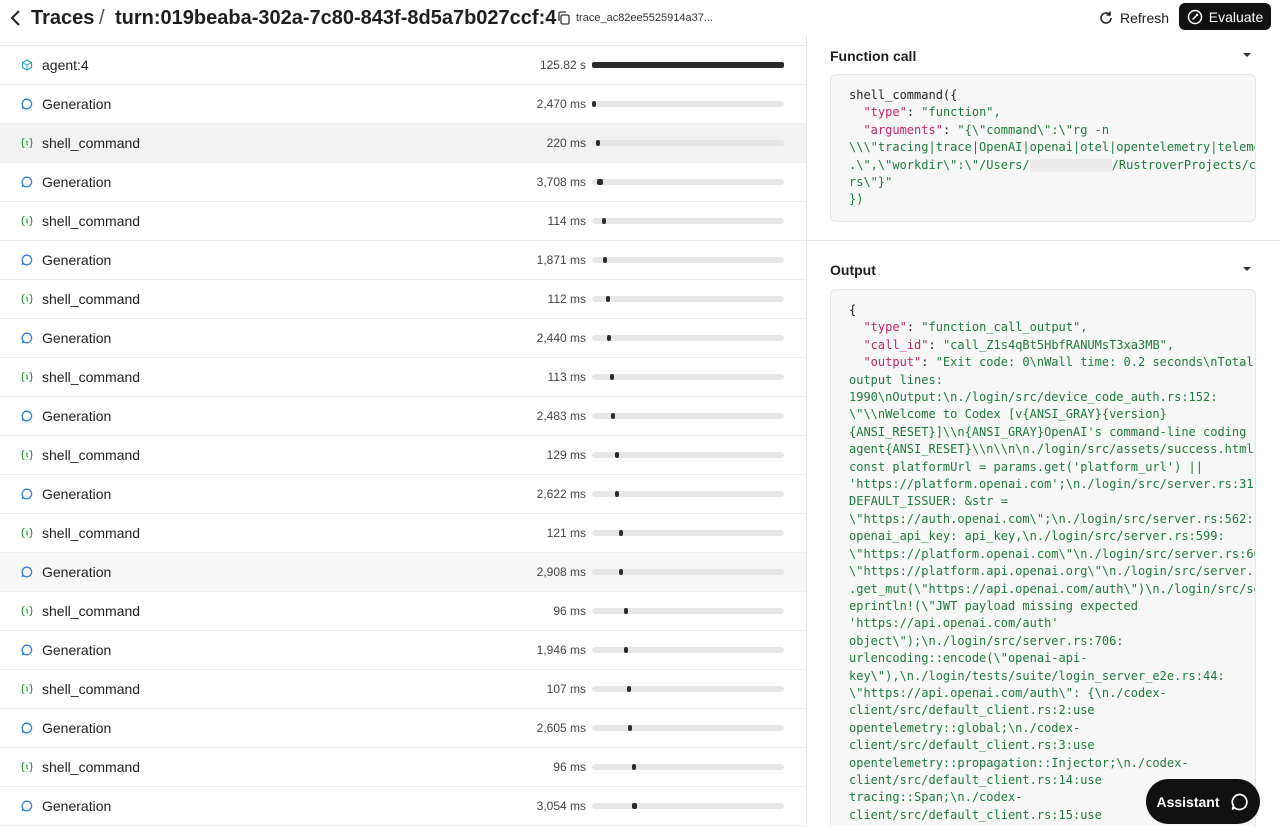 This screenshot has height=827, width=1280. Describe the element at coordinates (561, 338) in the screenshot. I see `span-duration: 2,440 ms` at that location.